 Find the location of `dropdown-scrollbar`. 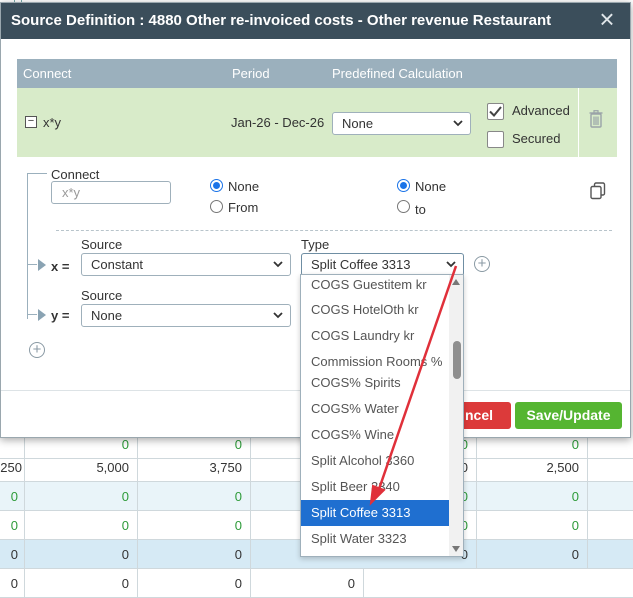

dropdown-scrollbar is located at coordinates (456, 415).